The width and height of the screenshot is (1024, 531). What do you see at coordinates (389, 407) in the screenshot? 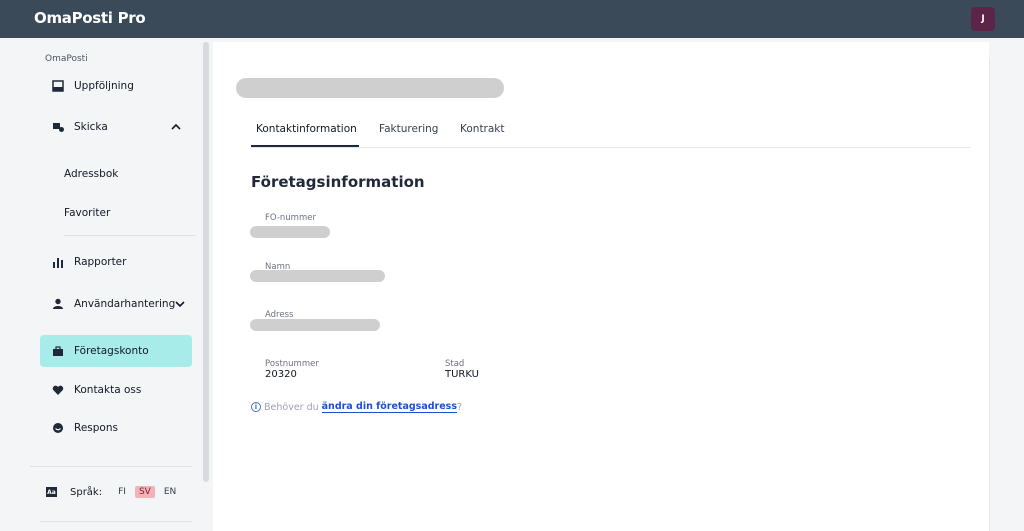
I see `change-address-link: ändra din företagsadress` at bounding box center [389, 407].